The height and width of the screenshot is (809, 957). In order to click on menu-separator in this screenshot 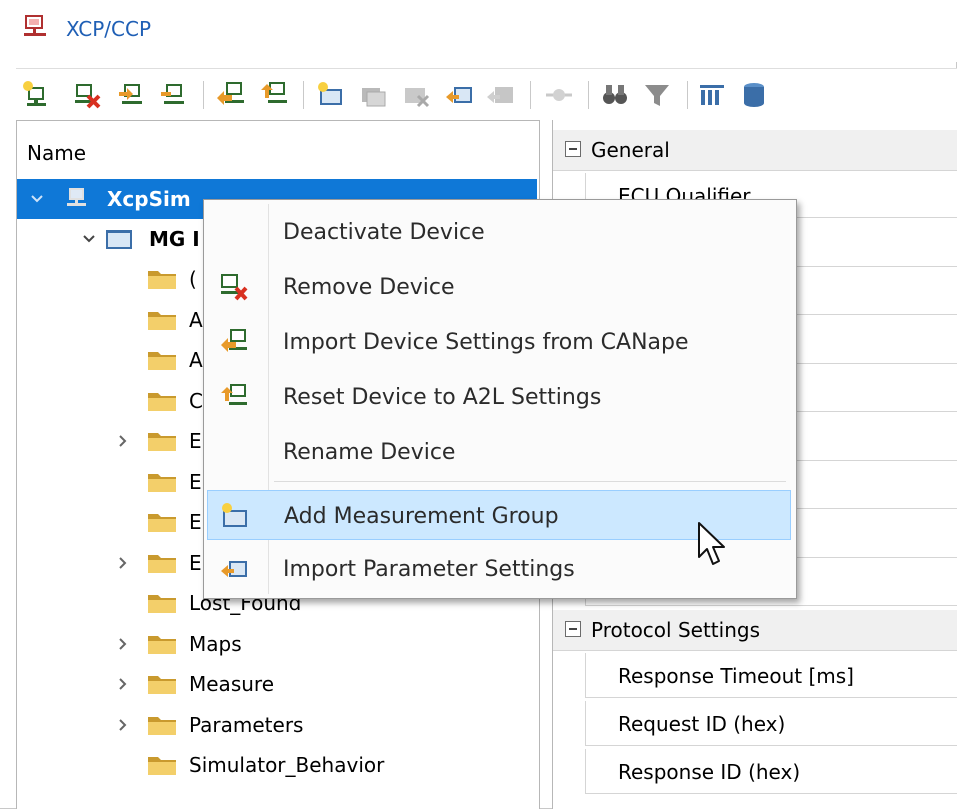, I will do `click(530, 481)`.